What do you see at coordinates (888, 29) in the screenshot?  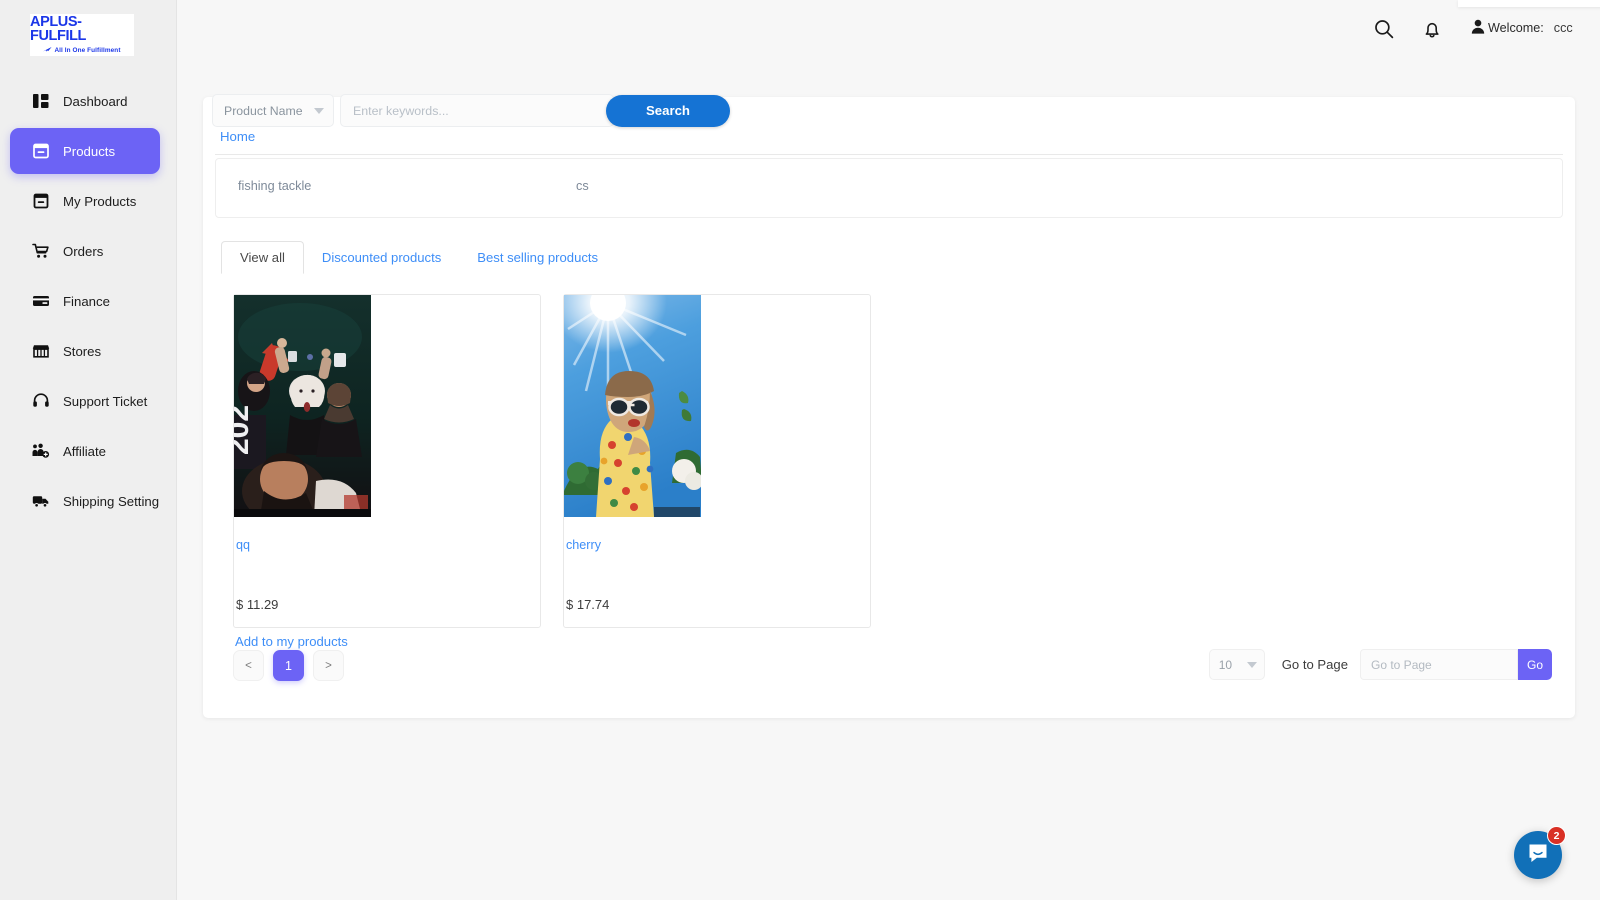 I see `topbar: Welcome: ccc` at bounding box center [888, 29].